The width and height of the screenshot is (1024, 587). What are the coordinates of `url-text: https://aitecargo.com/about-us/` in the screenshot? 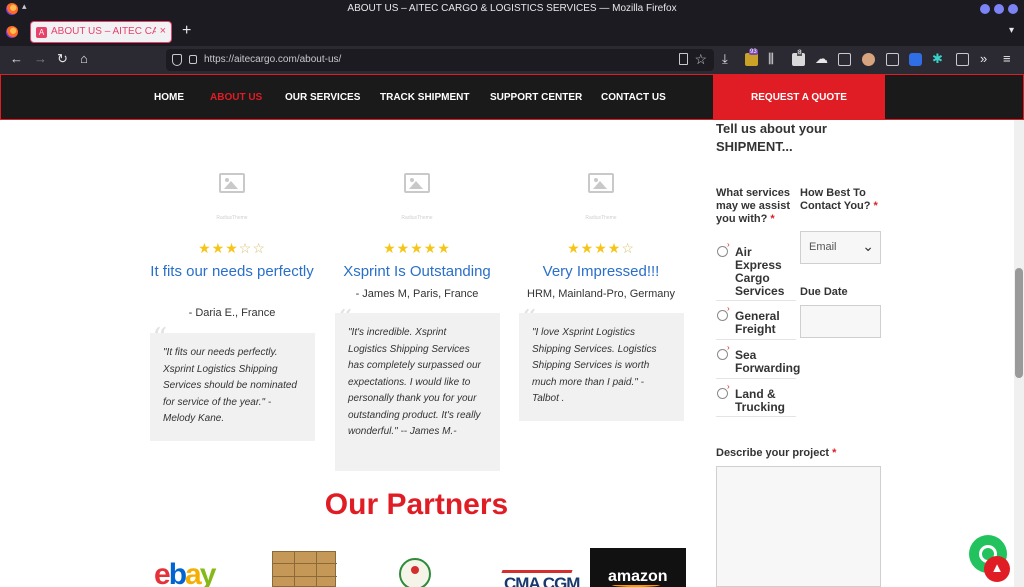 It's located at (272, 59).